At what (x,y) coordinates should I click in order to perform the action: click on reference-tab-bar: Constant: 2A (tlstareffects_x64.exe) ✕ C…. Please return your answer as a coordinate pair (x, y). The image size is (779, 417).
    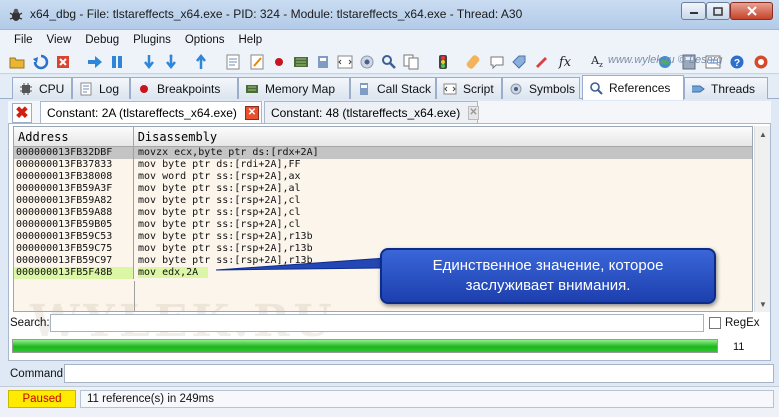
    Looking at the image, I should click on (389, 112).